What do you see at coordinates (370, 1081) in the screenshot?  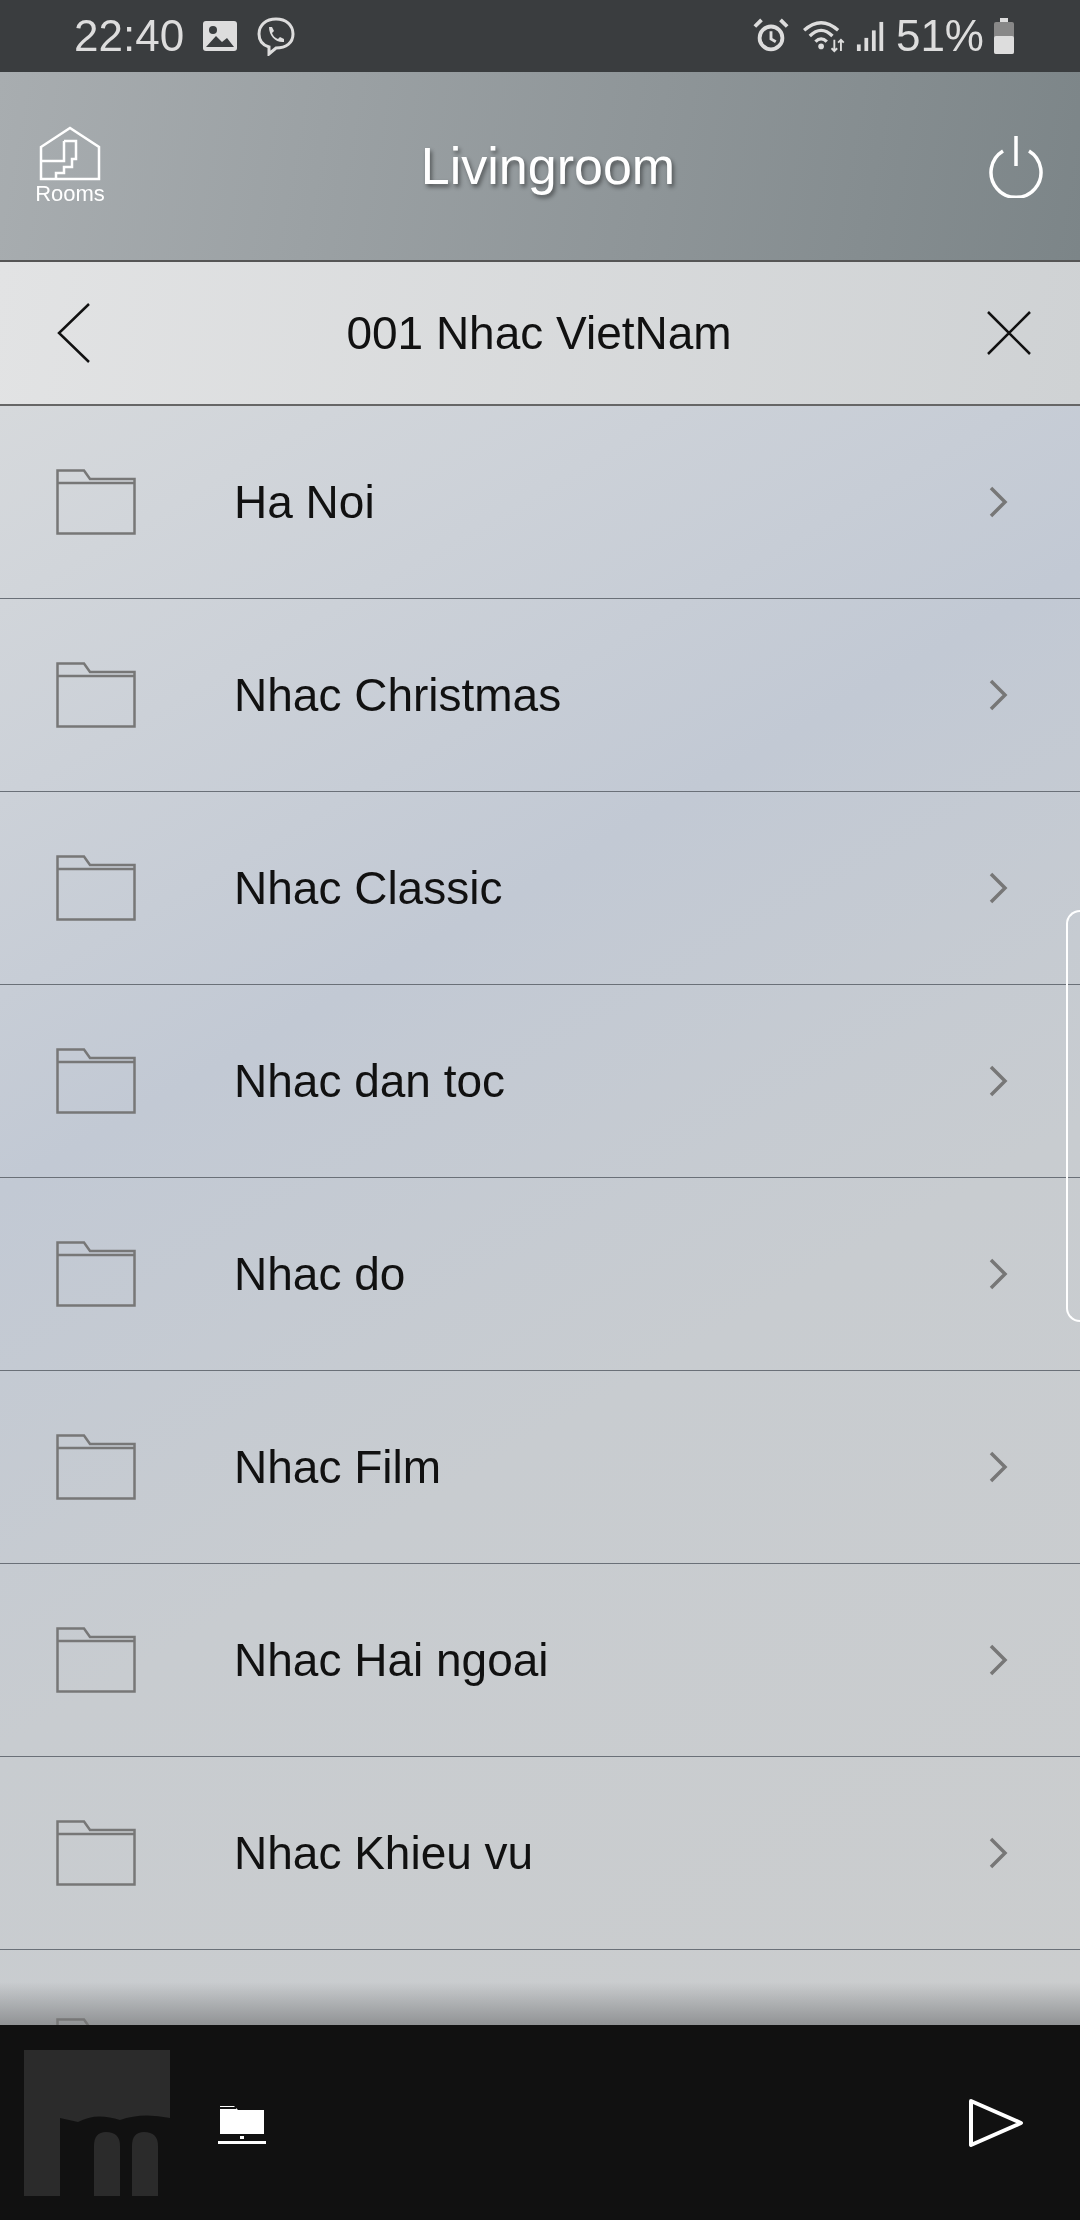 I see `folder-name: Nhac dan toc` at bounding box center [370, 1081].